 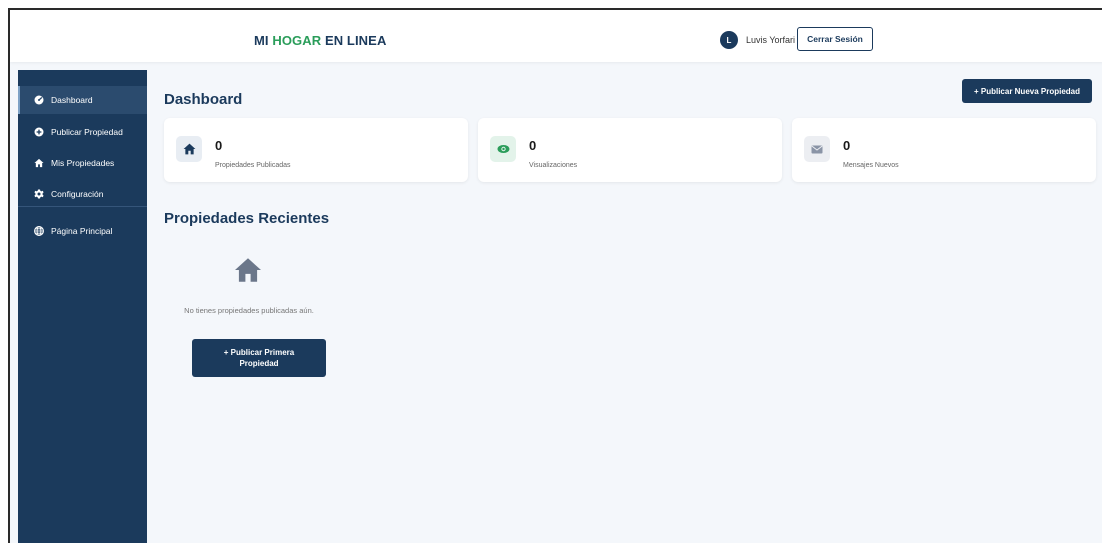 I want to click on sidebar-item-configuracion: Configuración, so click(x=82, y=194).